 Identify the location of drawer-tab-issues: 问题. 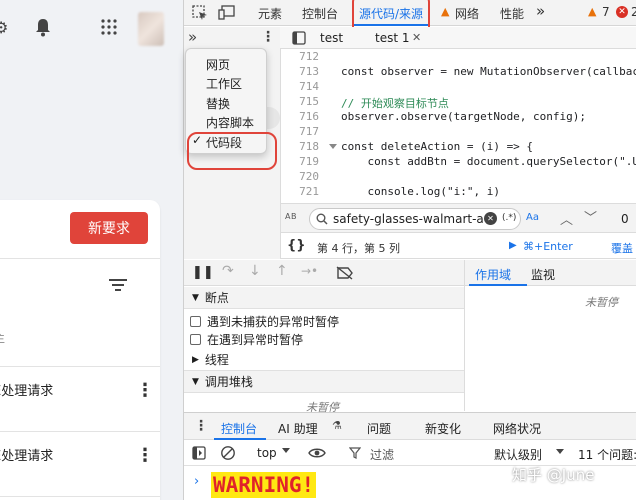
(379, 428).